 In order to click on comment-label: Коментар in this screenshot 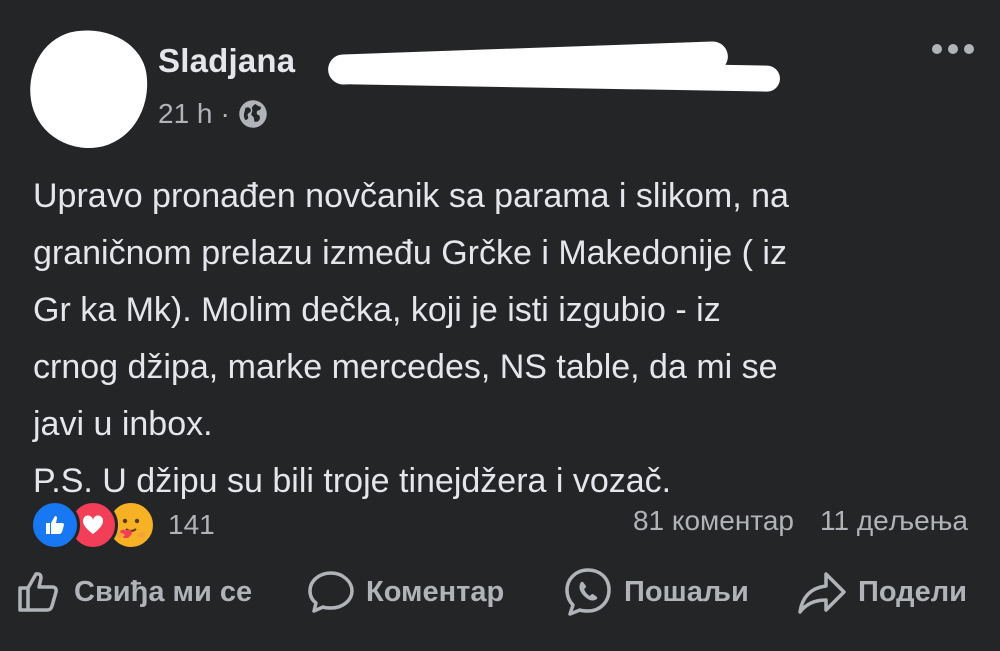, I will do `click(435, 591)`.